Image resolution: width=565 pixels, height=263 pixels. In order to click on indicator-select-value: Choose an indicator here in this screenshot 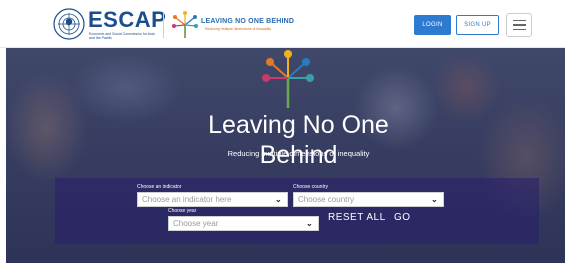, I will do `click(187, 199)`.